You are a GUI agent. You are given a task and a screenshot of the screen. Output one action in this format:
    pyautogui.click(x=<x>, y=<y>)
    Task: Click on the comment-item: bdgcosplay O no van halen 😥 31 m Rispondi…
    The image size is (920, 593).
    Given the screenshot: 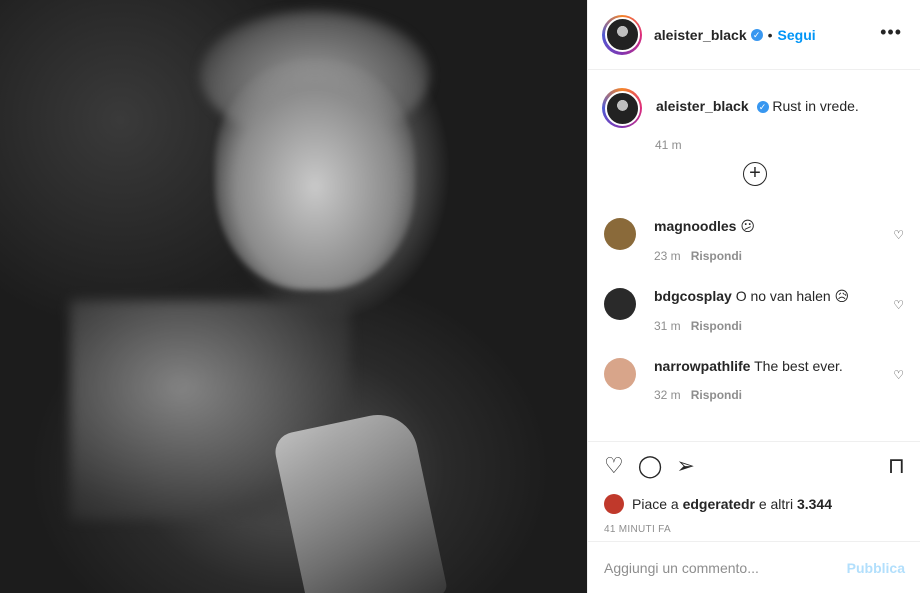 What is the action you would take?
    pyautogui.click(x=754, y=310)
    